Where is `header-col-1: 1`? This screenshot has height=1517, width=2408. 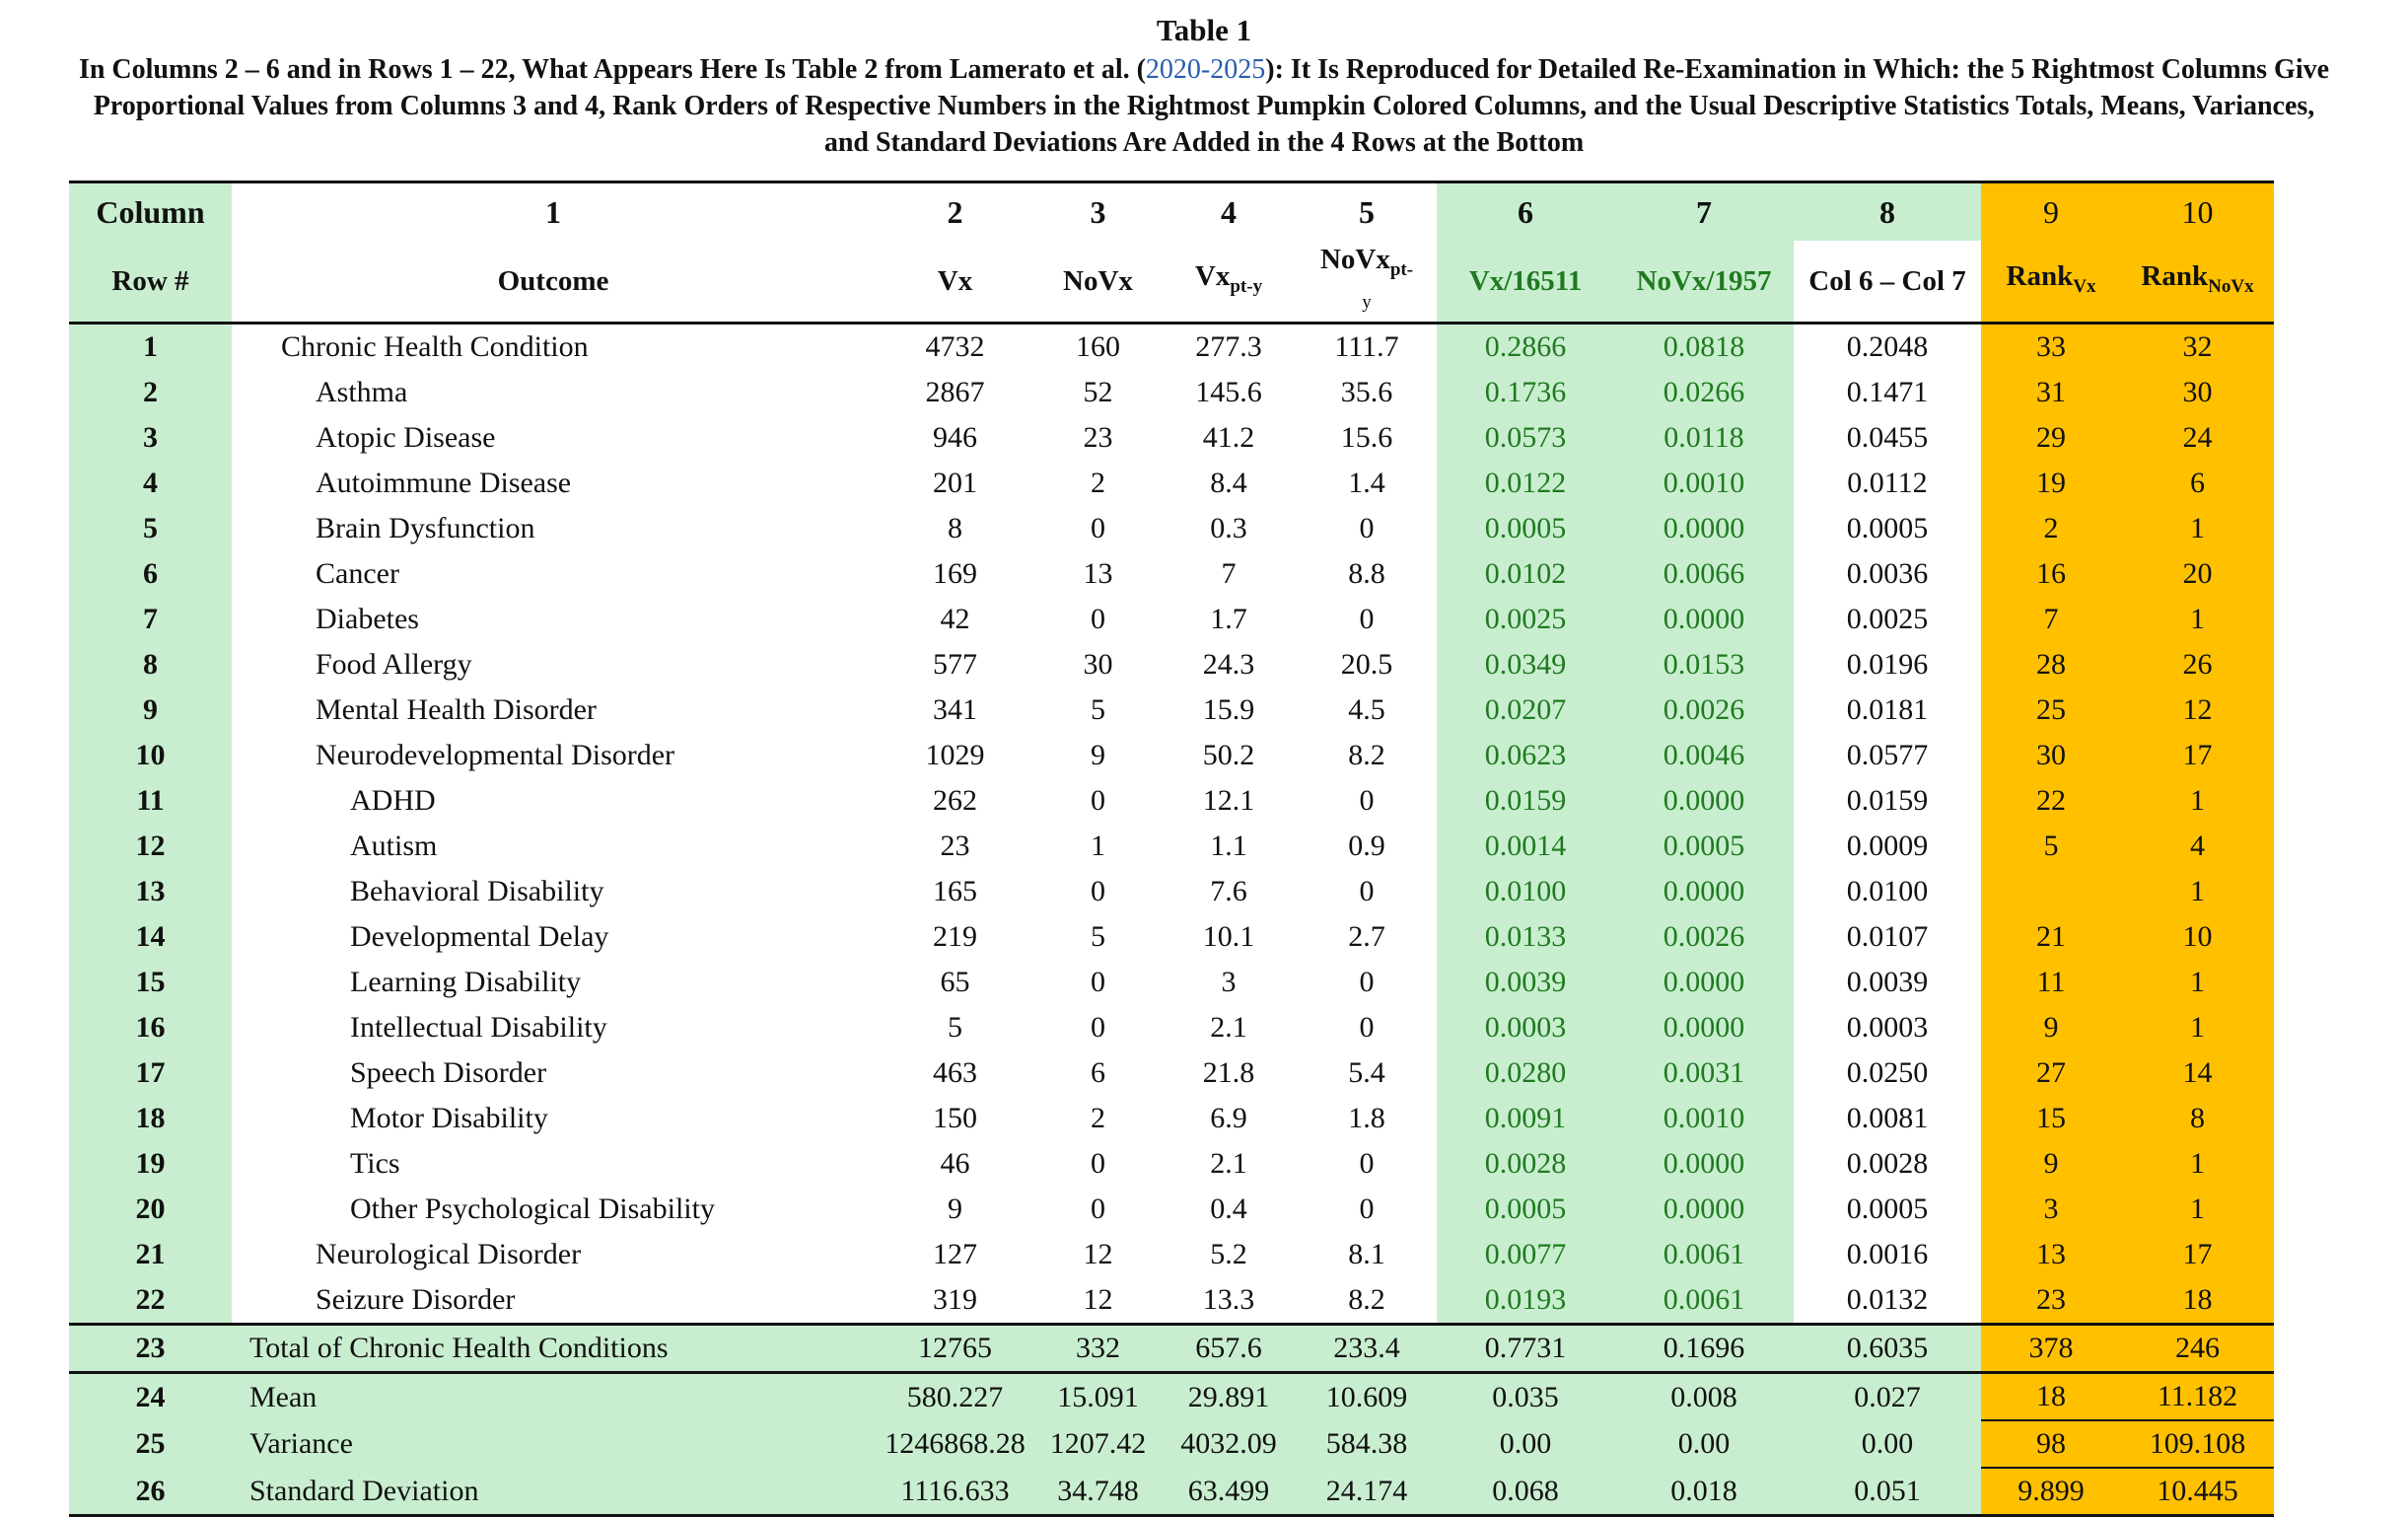 header-col-1: 1 is located at coordinates (553, 211).